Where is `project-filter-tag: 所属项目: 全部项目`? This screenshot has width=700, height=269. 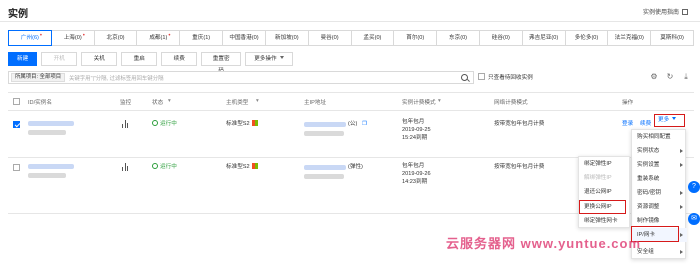 project-filter-tag: 所属项目: 全部项目 is located at coordinates (38, 77).